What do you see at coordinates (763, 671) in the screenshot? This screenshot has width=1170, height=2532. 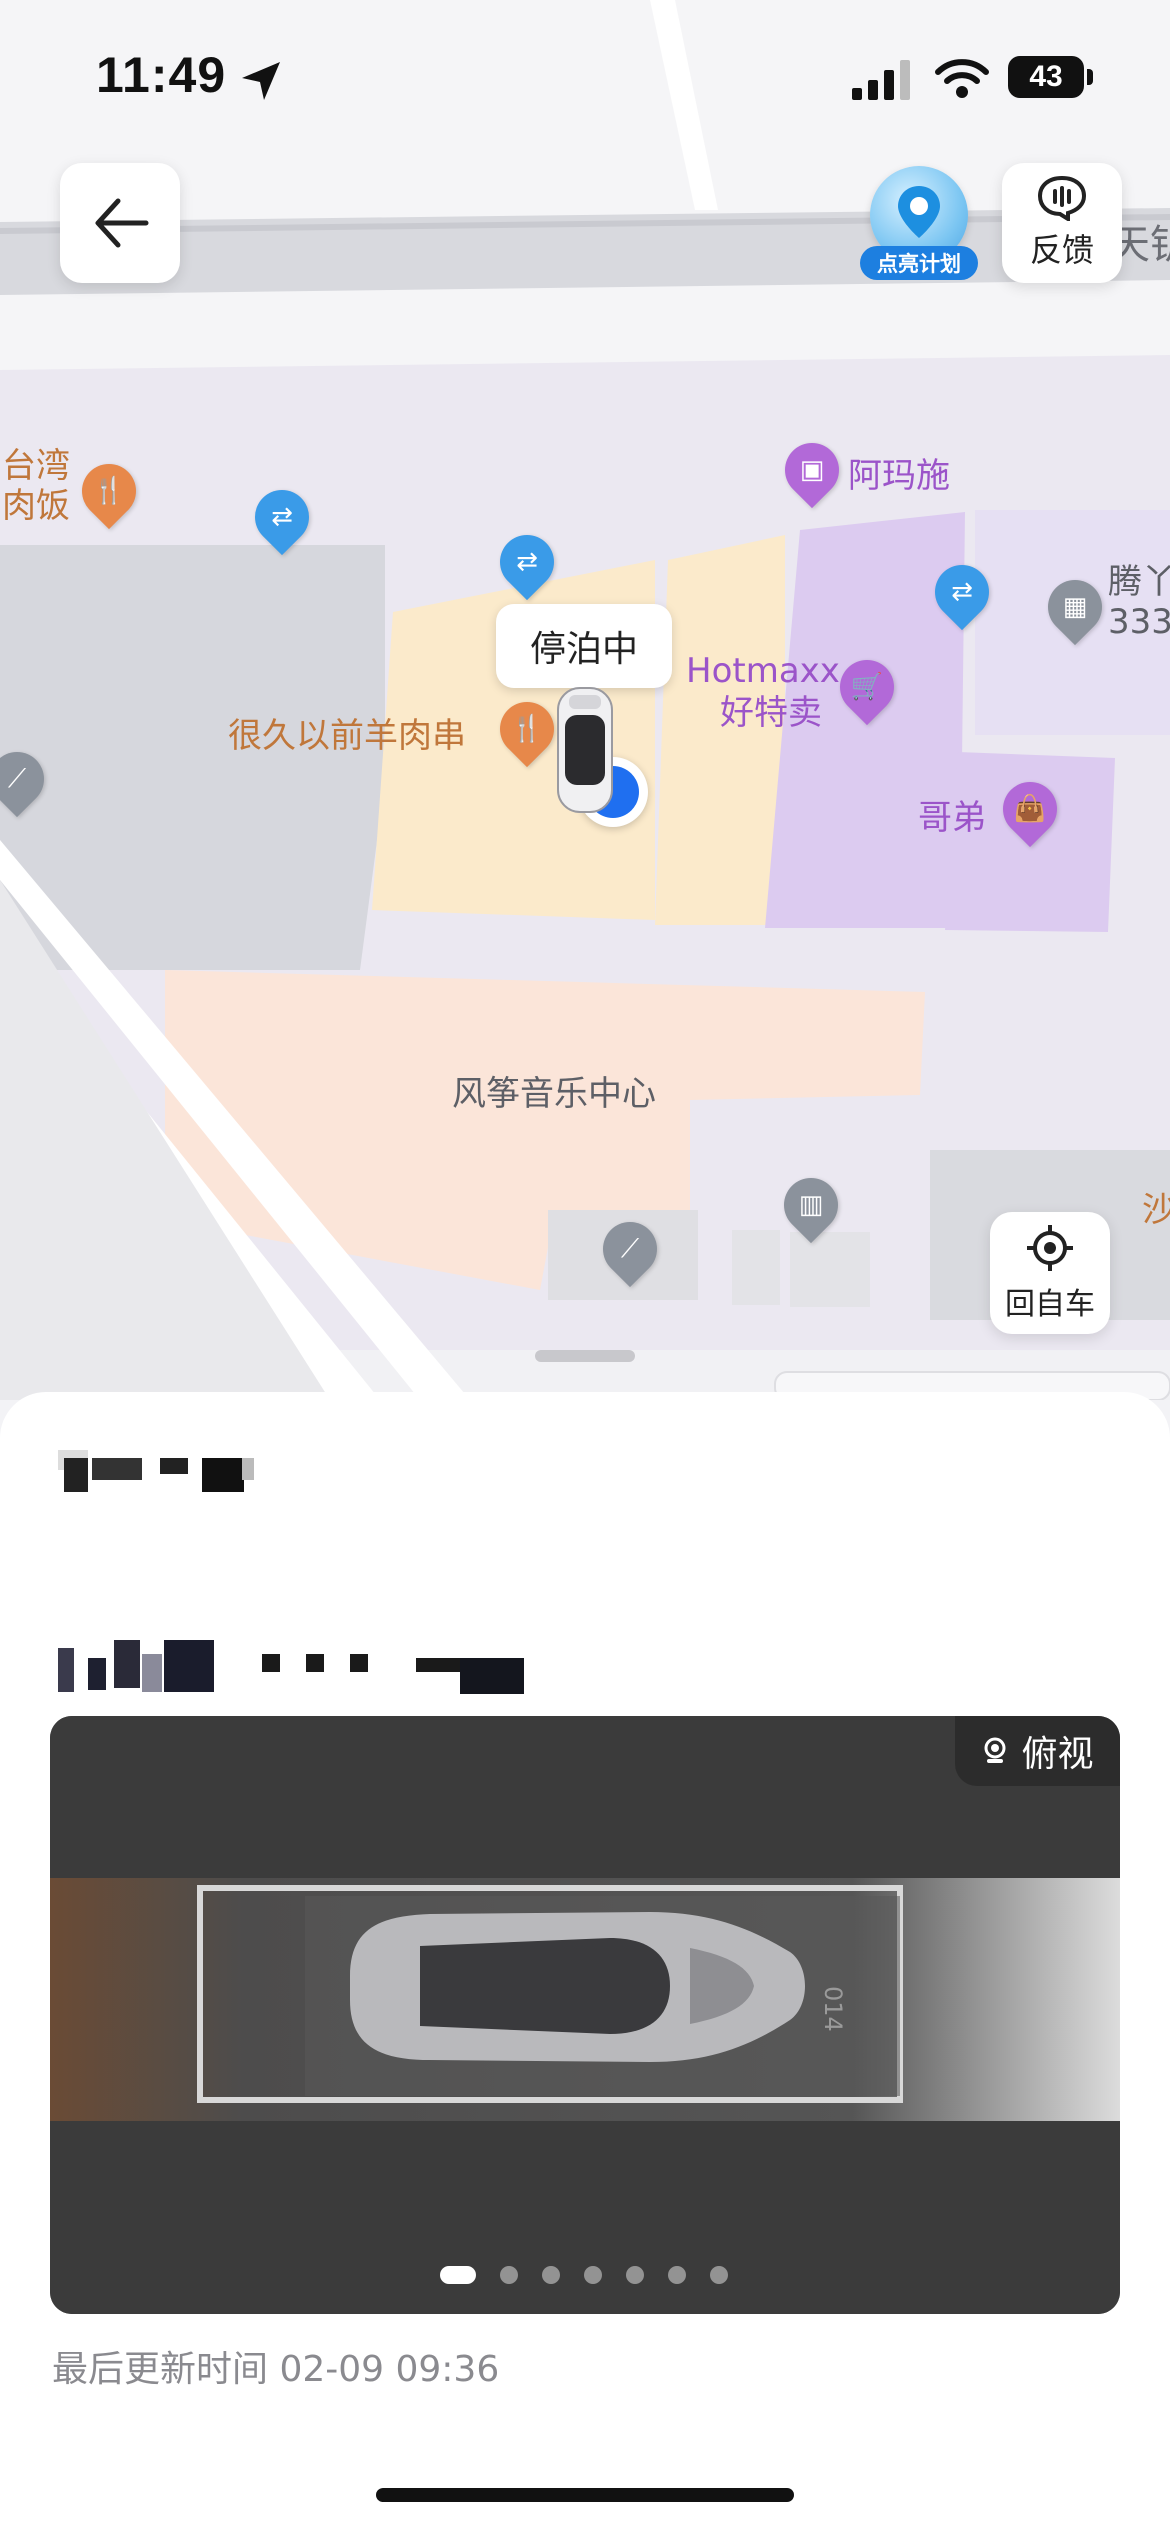 I see `poi-hotmaxx-label-line1: Hotmaxx` at bounding box center [763, 671].